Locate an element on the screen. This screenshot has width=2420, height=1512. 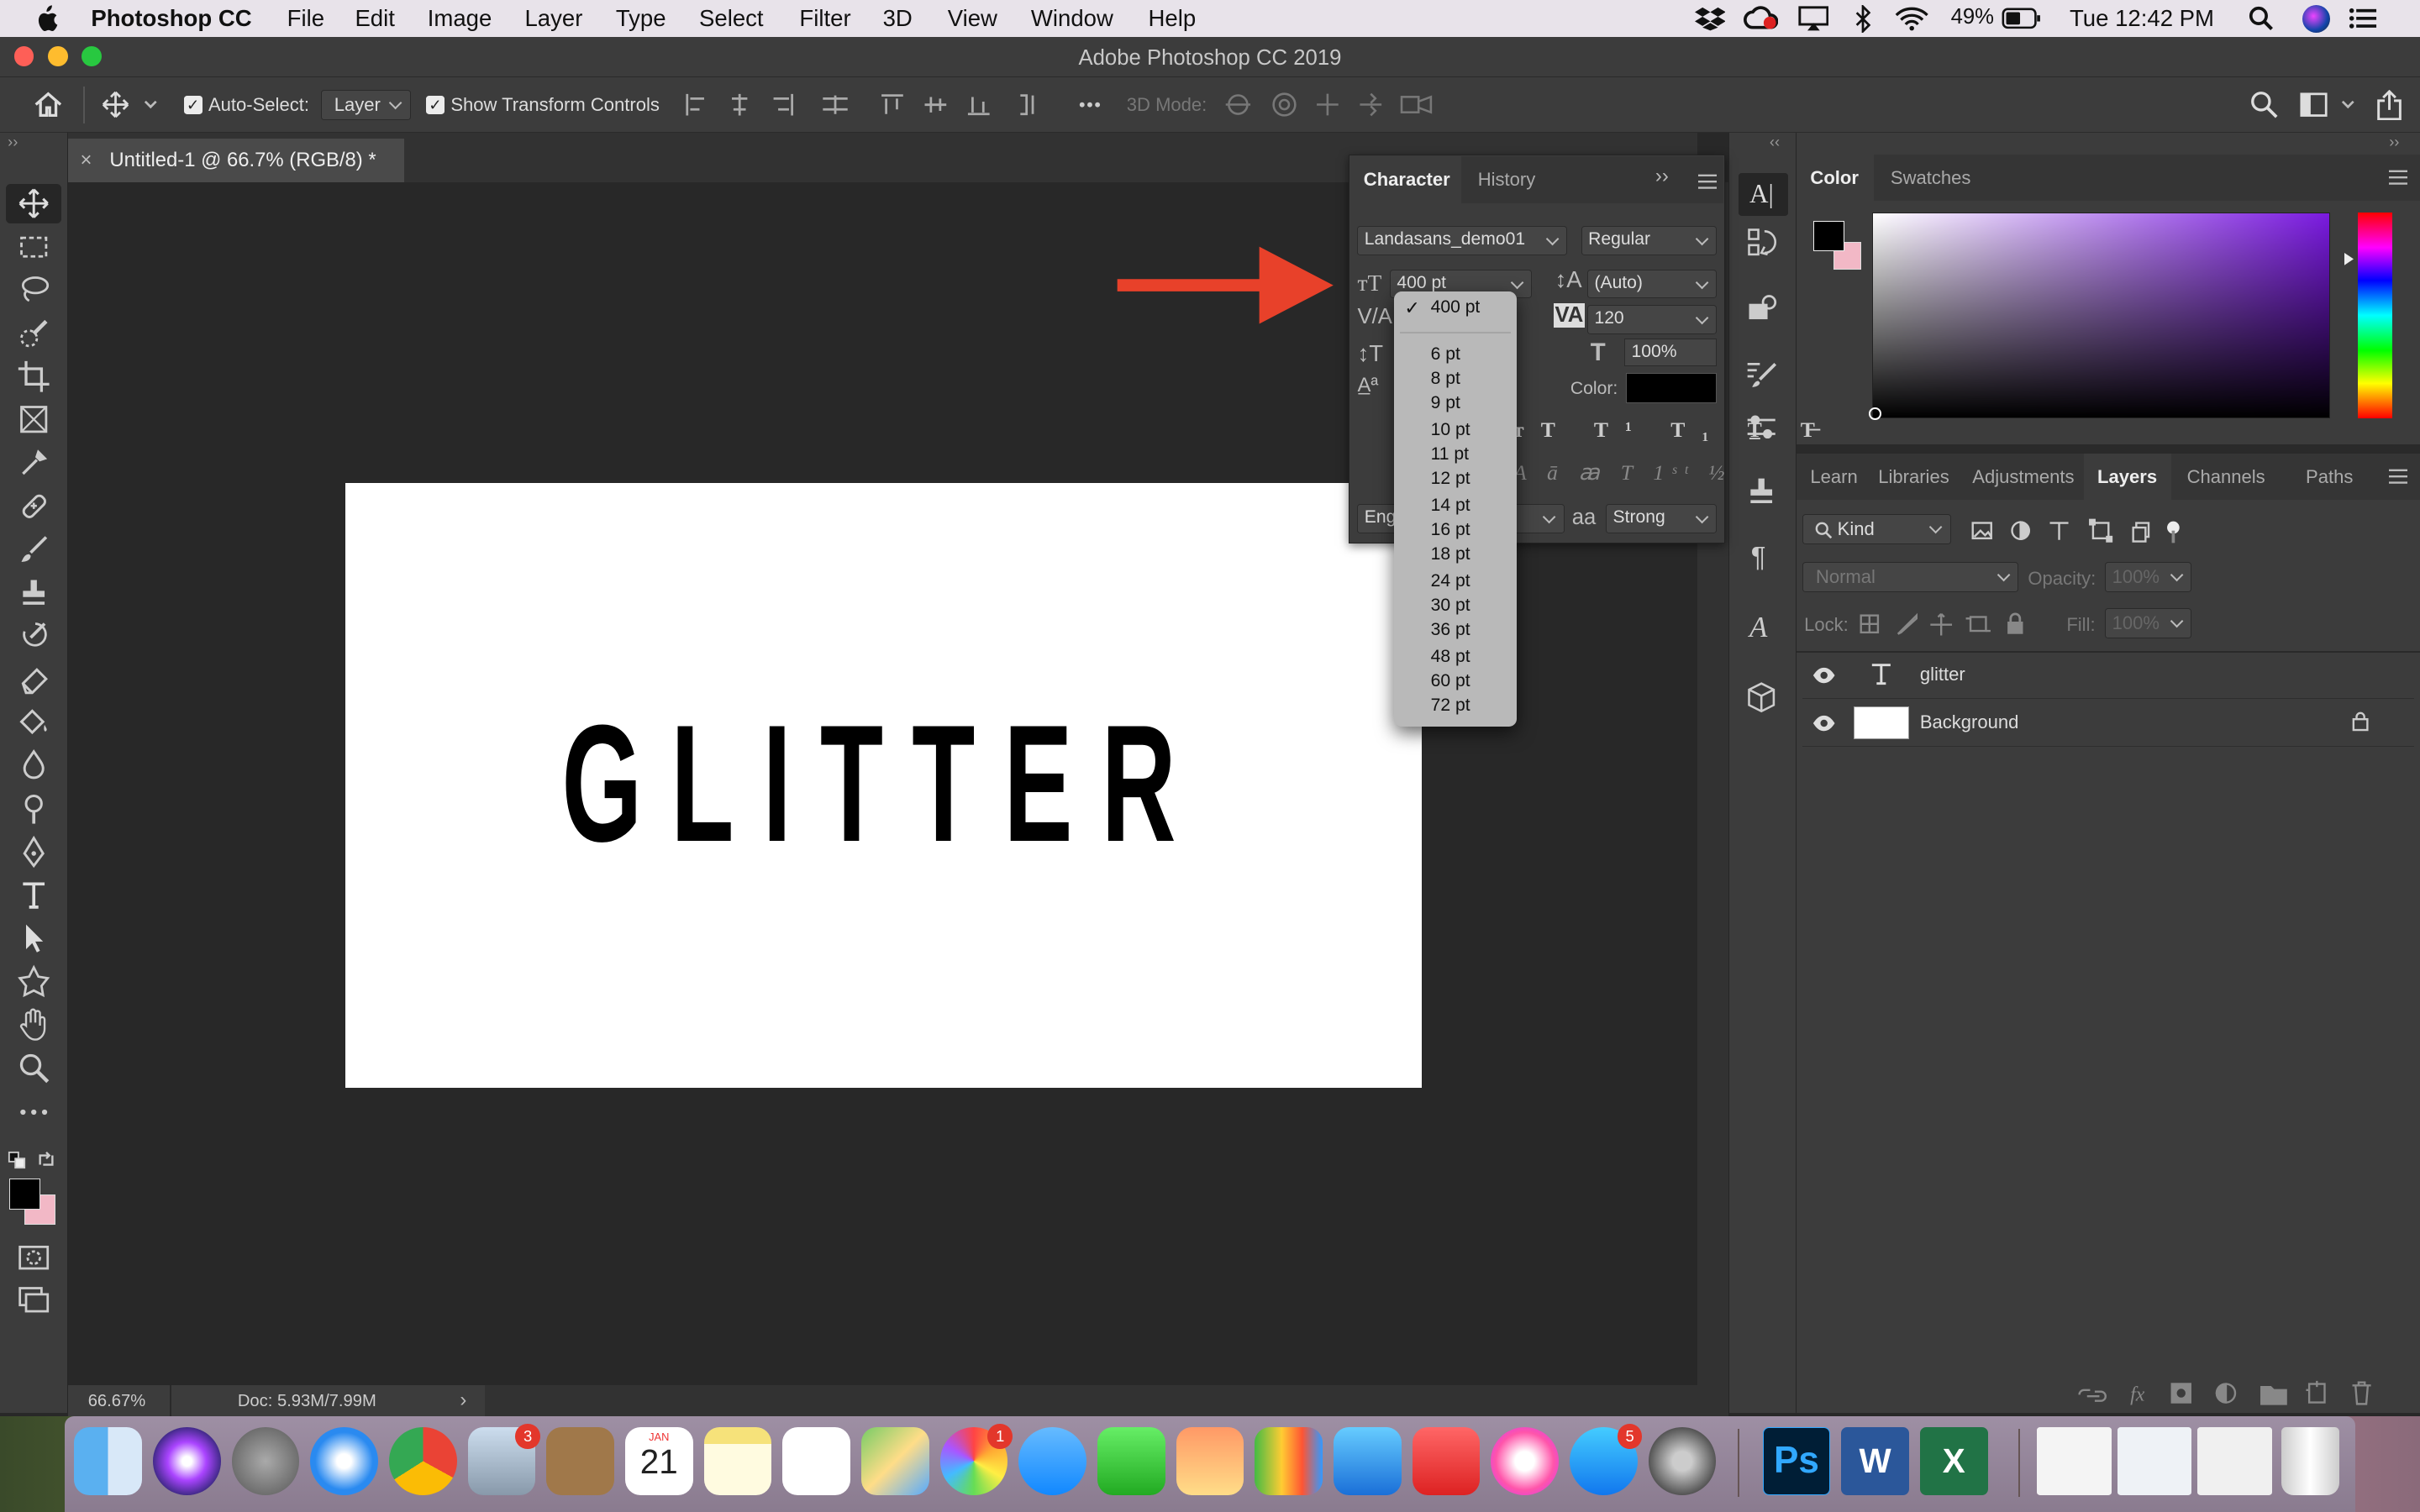
pages-icon is located at coordinates (1210, 1460).